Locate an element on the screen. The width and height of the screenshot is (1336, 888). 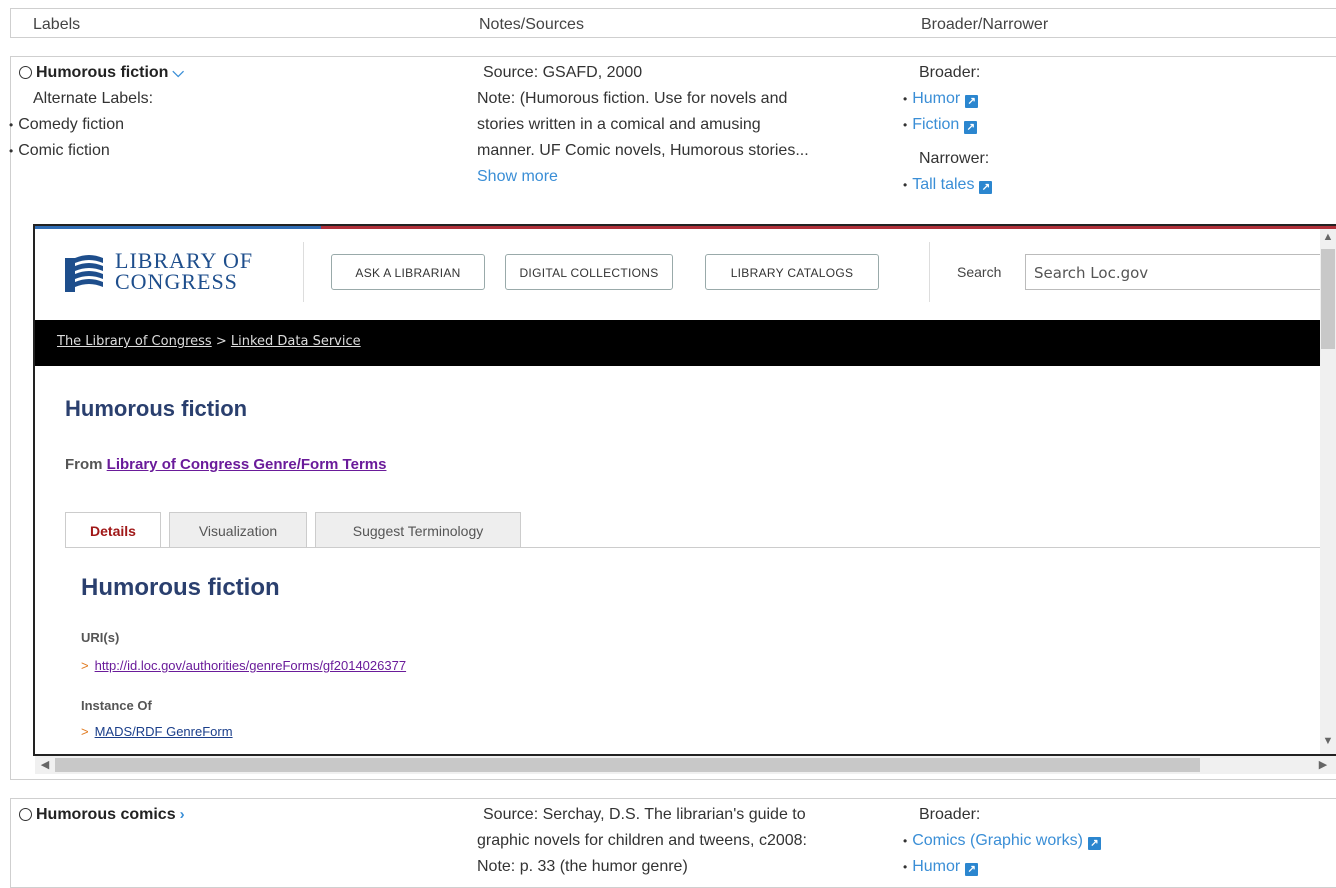
chevron-right-icon: › is located at coordinates (182, 814).